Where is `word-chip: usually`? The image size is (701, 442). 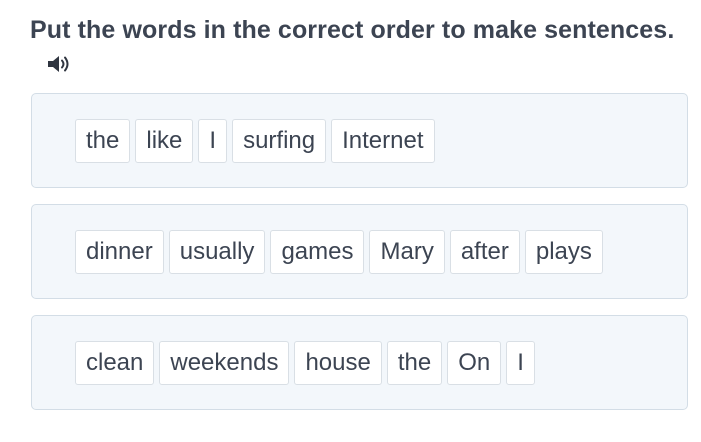 word-chip: usually is located at coordinates (217, 252).